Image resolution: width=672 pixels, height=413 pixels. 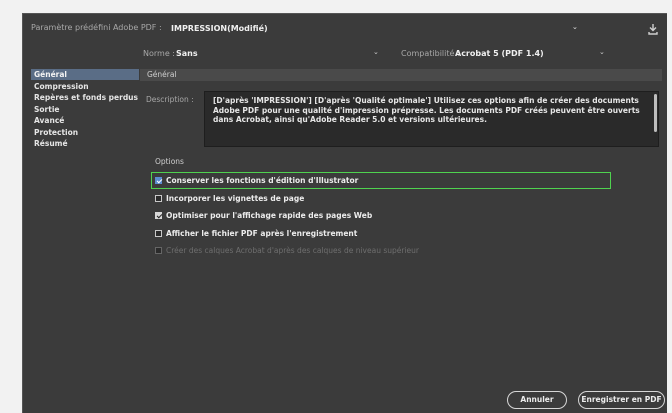 I want to click on cancel-button: Annuler, so click(x=537, y=400).